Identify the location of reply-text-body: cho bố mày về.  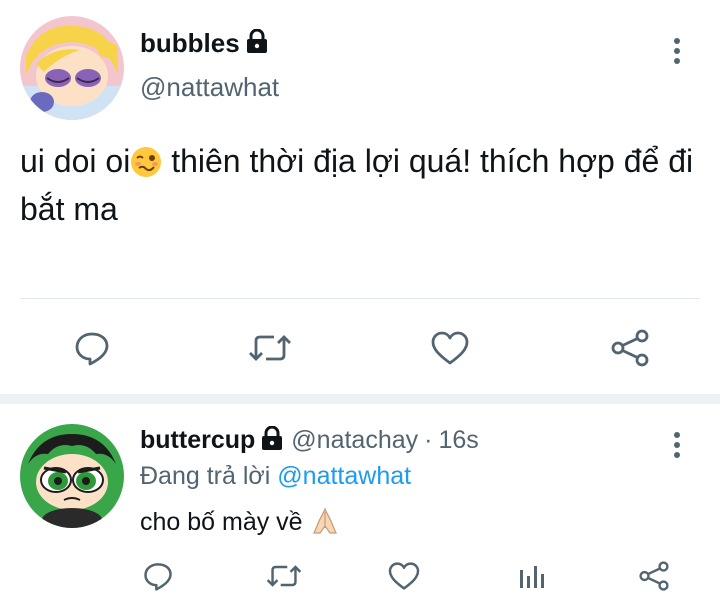
(221, 522).